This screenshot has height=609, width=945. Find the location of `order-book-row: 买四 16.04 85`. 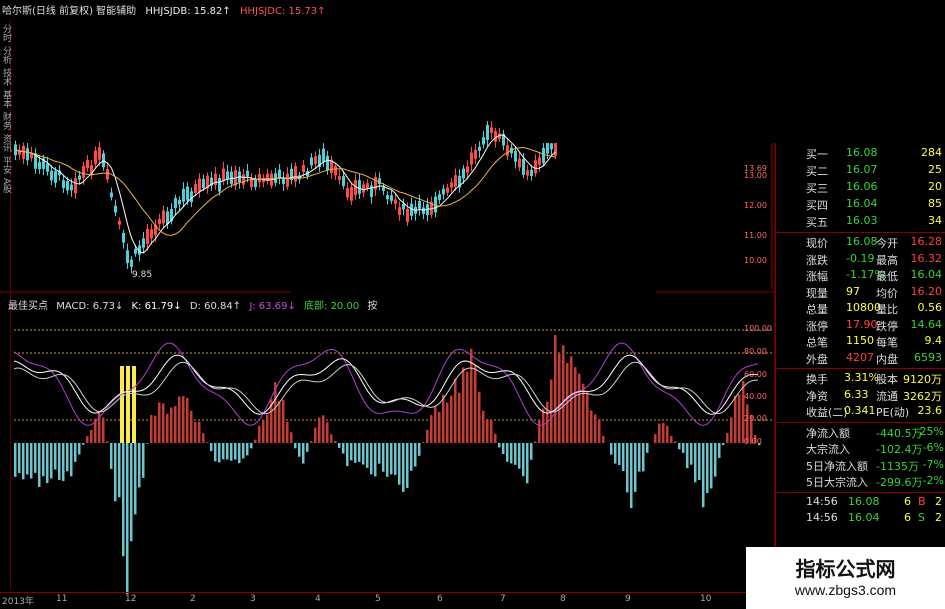

order-book-row: 买四 16.04 85 is located at coordinates (860, 204).